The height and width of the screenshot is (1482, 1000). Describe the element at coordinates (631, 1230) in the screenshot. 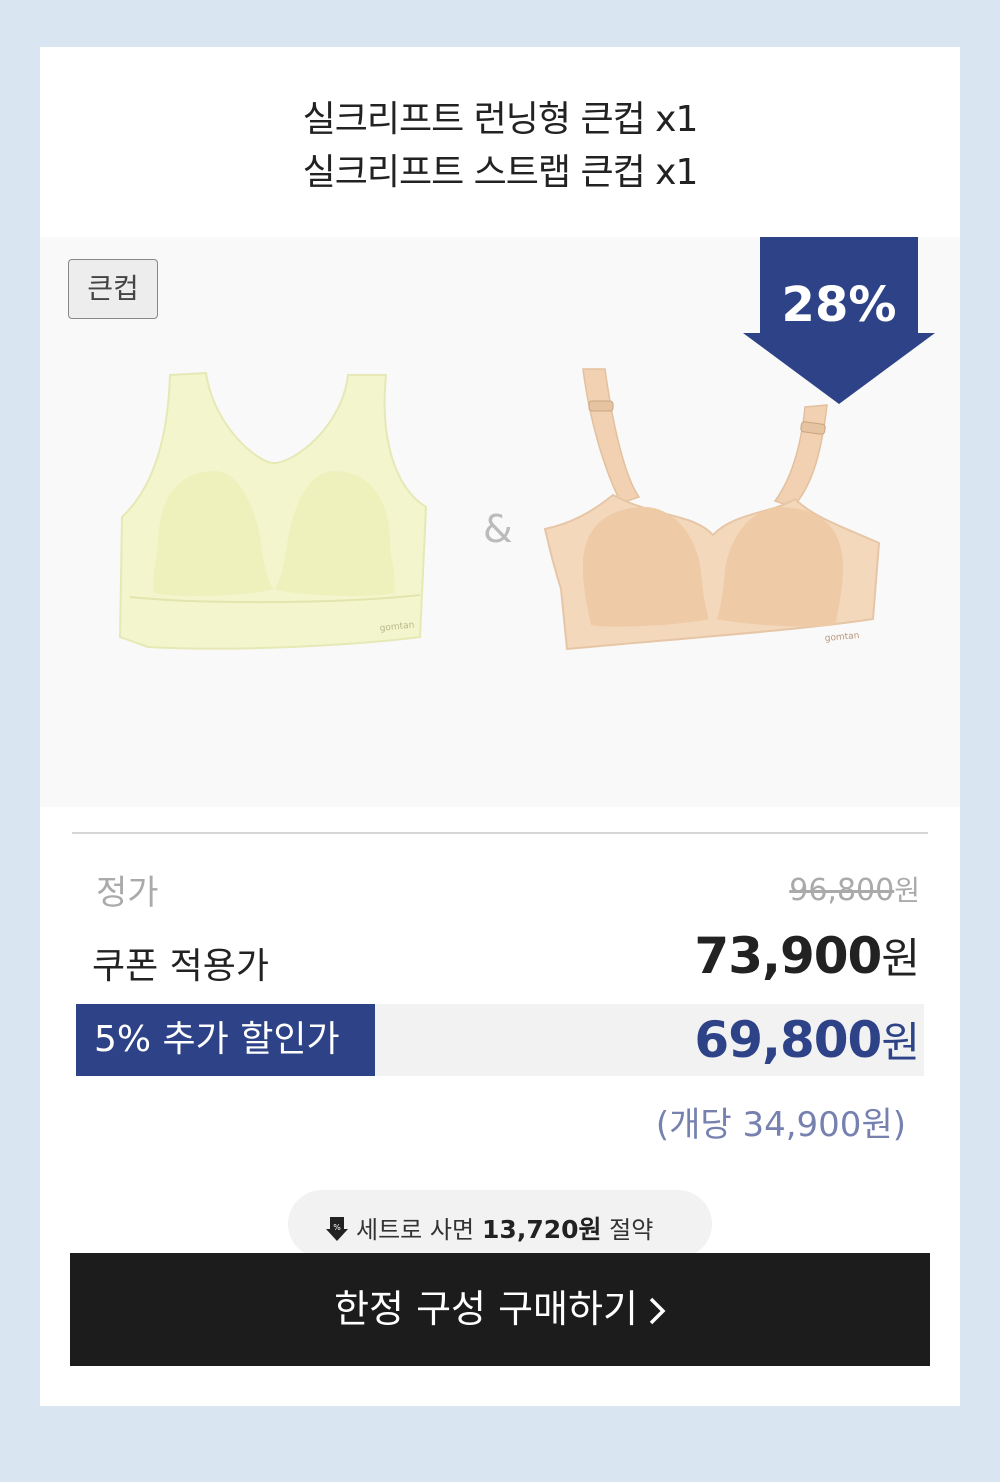

I see `savings-suffix: 절약` at that location.